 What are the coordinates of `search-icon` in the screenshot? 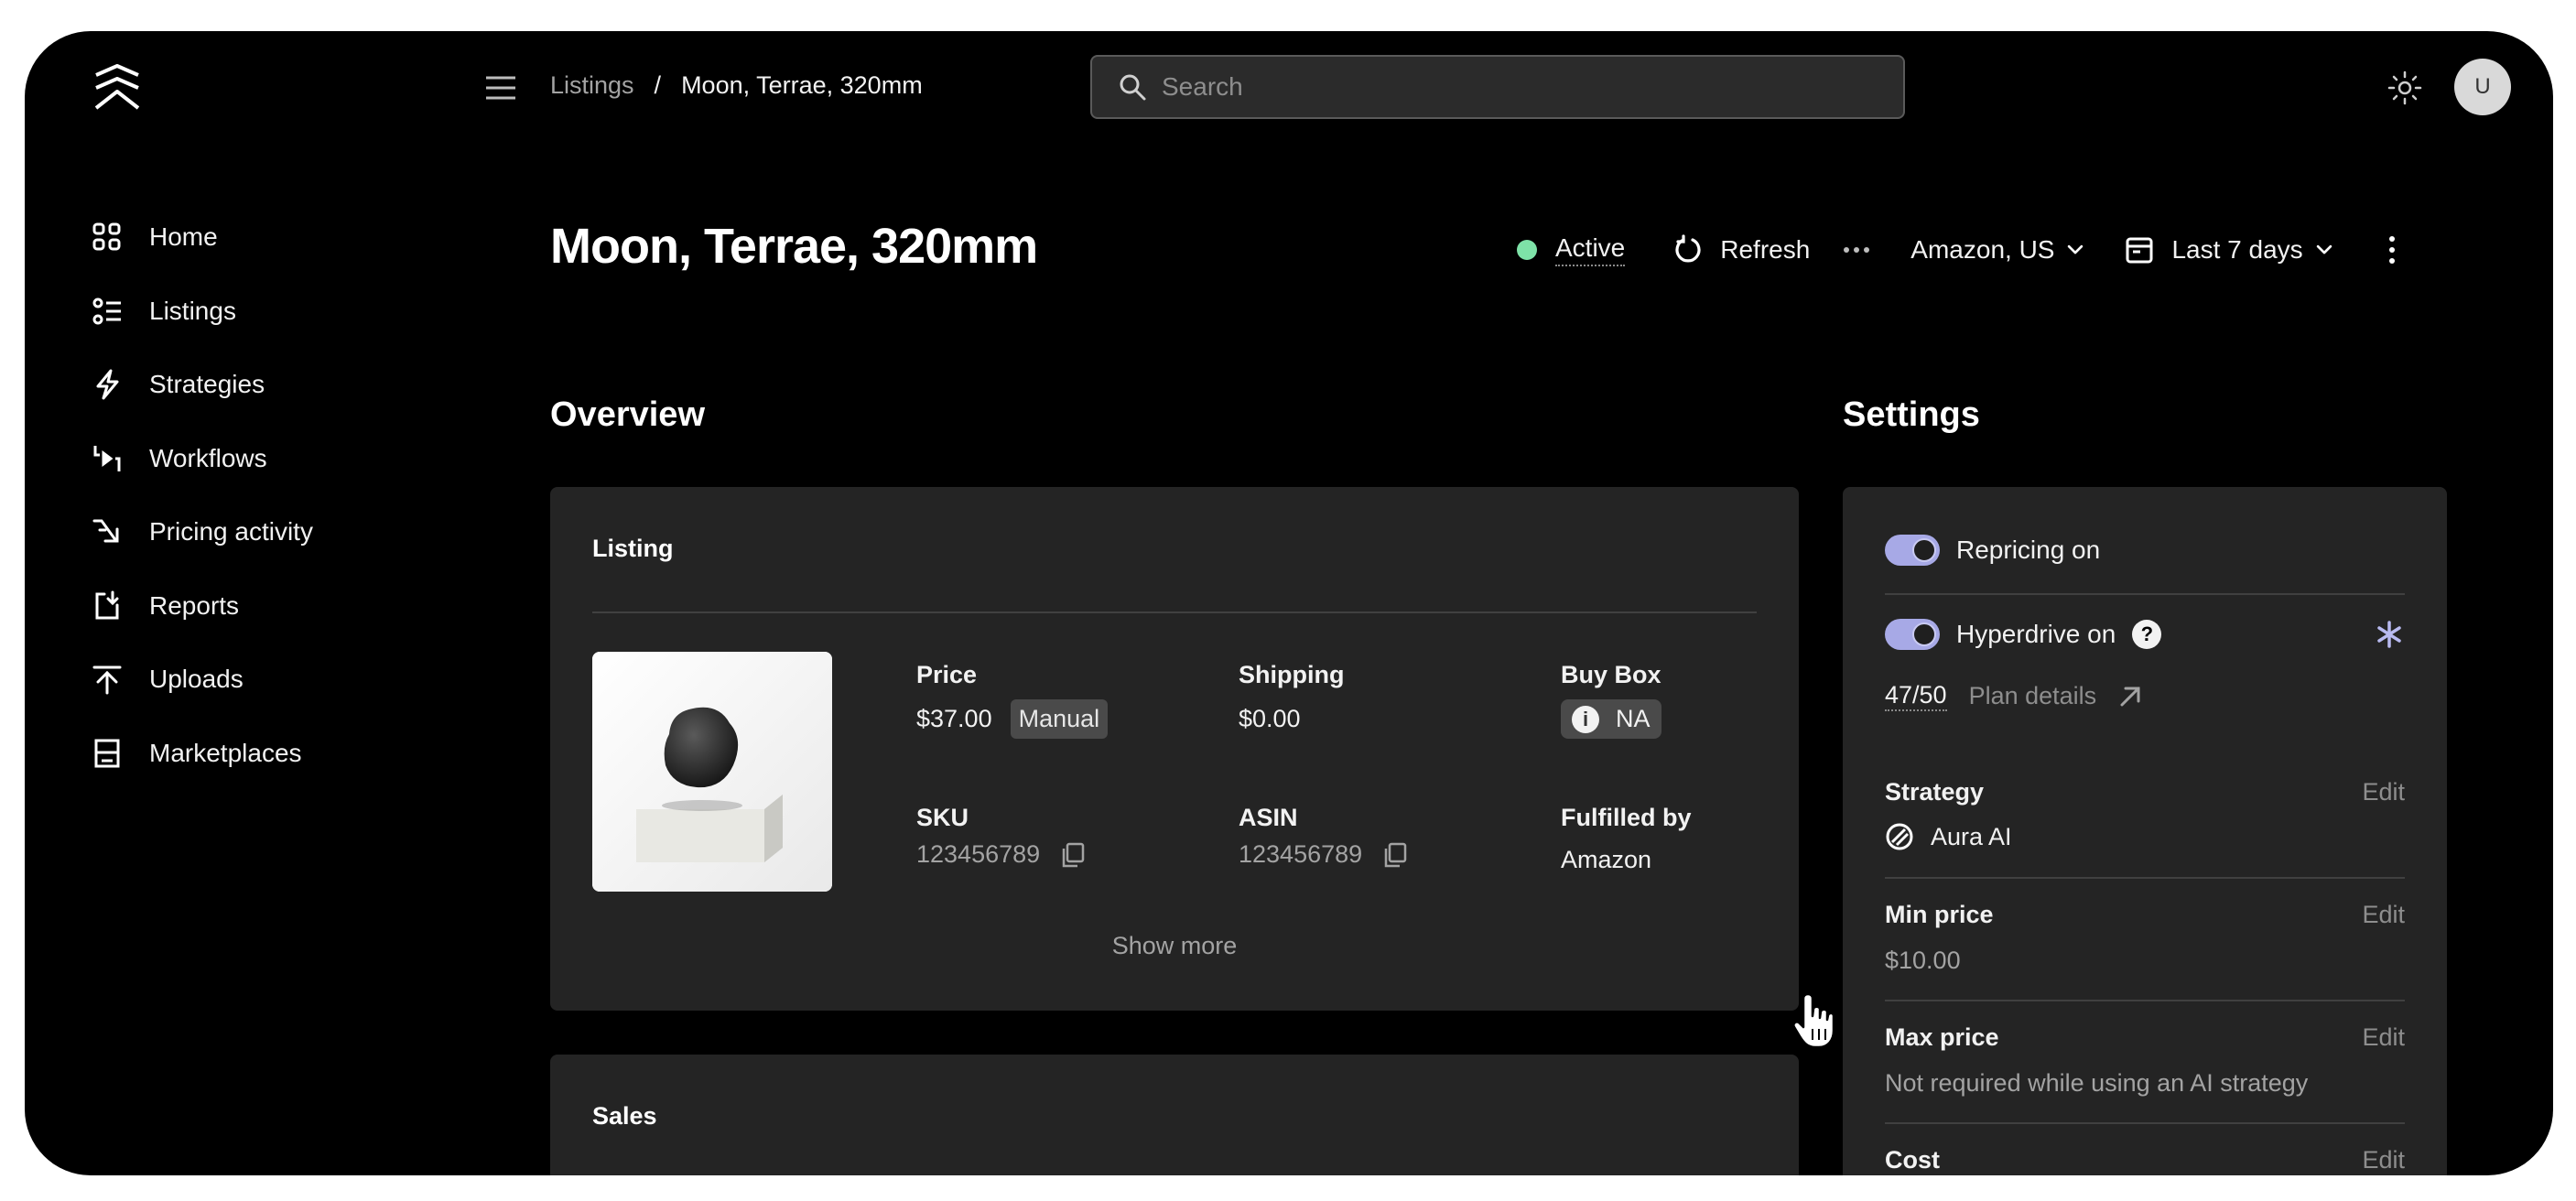 It's located at (1133, 87).